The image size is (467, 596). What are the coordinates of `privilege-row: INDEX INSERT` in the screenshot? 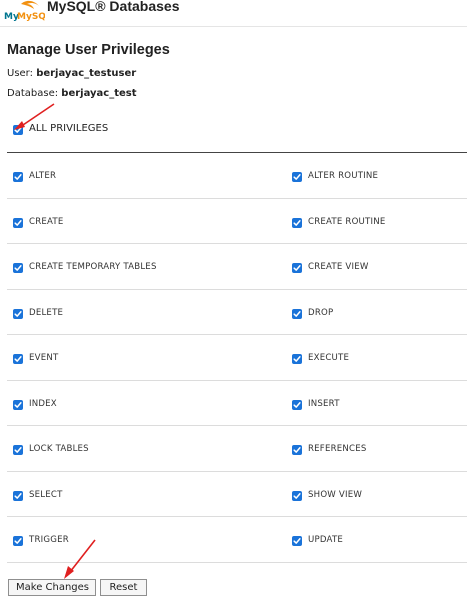 It's located at (237, 403).